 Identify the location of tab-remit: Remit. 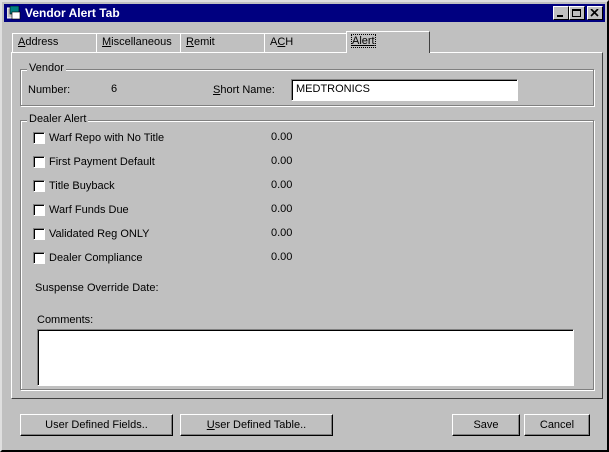
(222, 42).